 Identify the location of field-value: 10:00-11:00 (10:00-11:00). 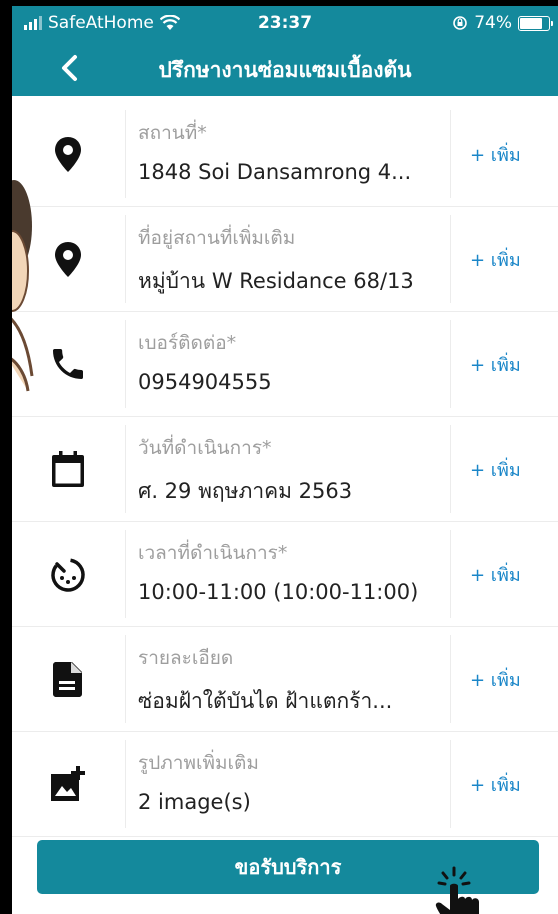
(278, 592).